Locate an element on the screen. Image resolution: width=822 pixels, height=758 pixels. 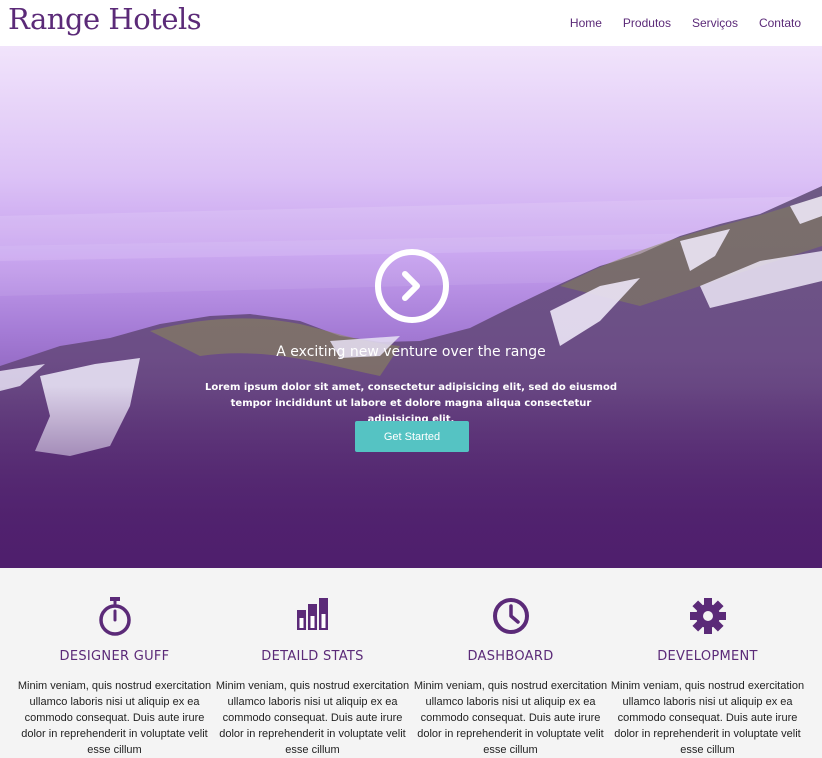
main-nav: Home Produtos Serviços Contato is located at coordinates (696, 23).